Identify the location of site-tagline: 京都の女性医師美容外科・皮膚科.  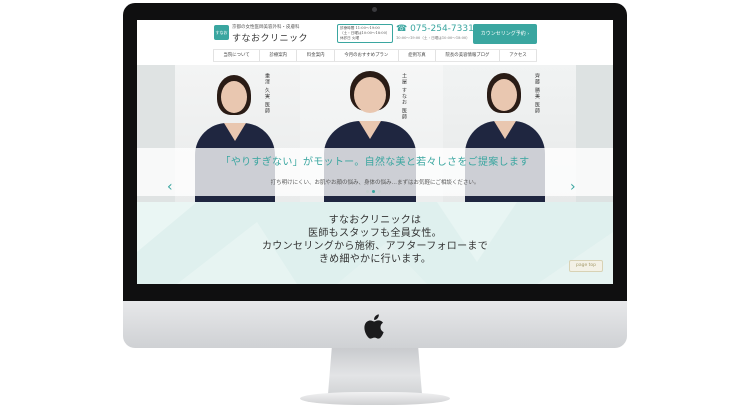
(266, 27).